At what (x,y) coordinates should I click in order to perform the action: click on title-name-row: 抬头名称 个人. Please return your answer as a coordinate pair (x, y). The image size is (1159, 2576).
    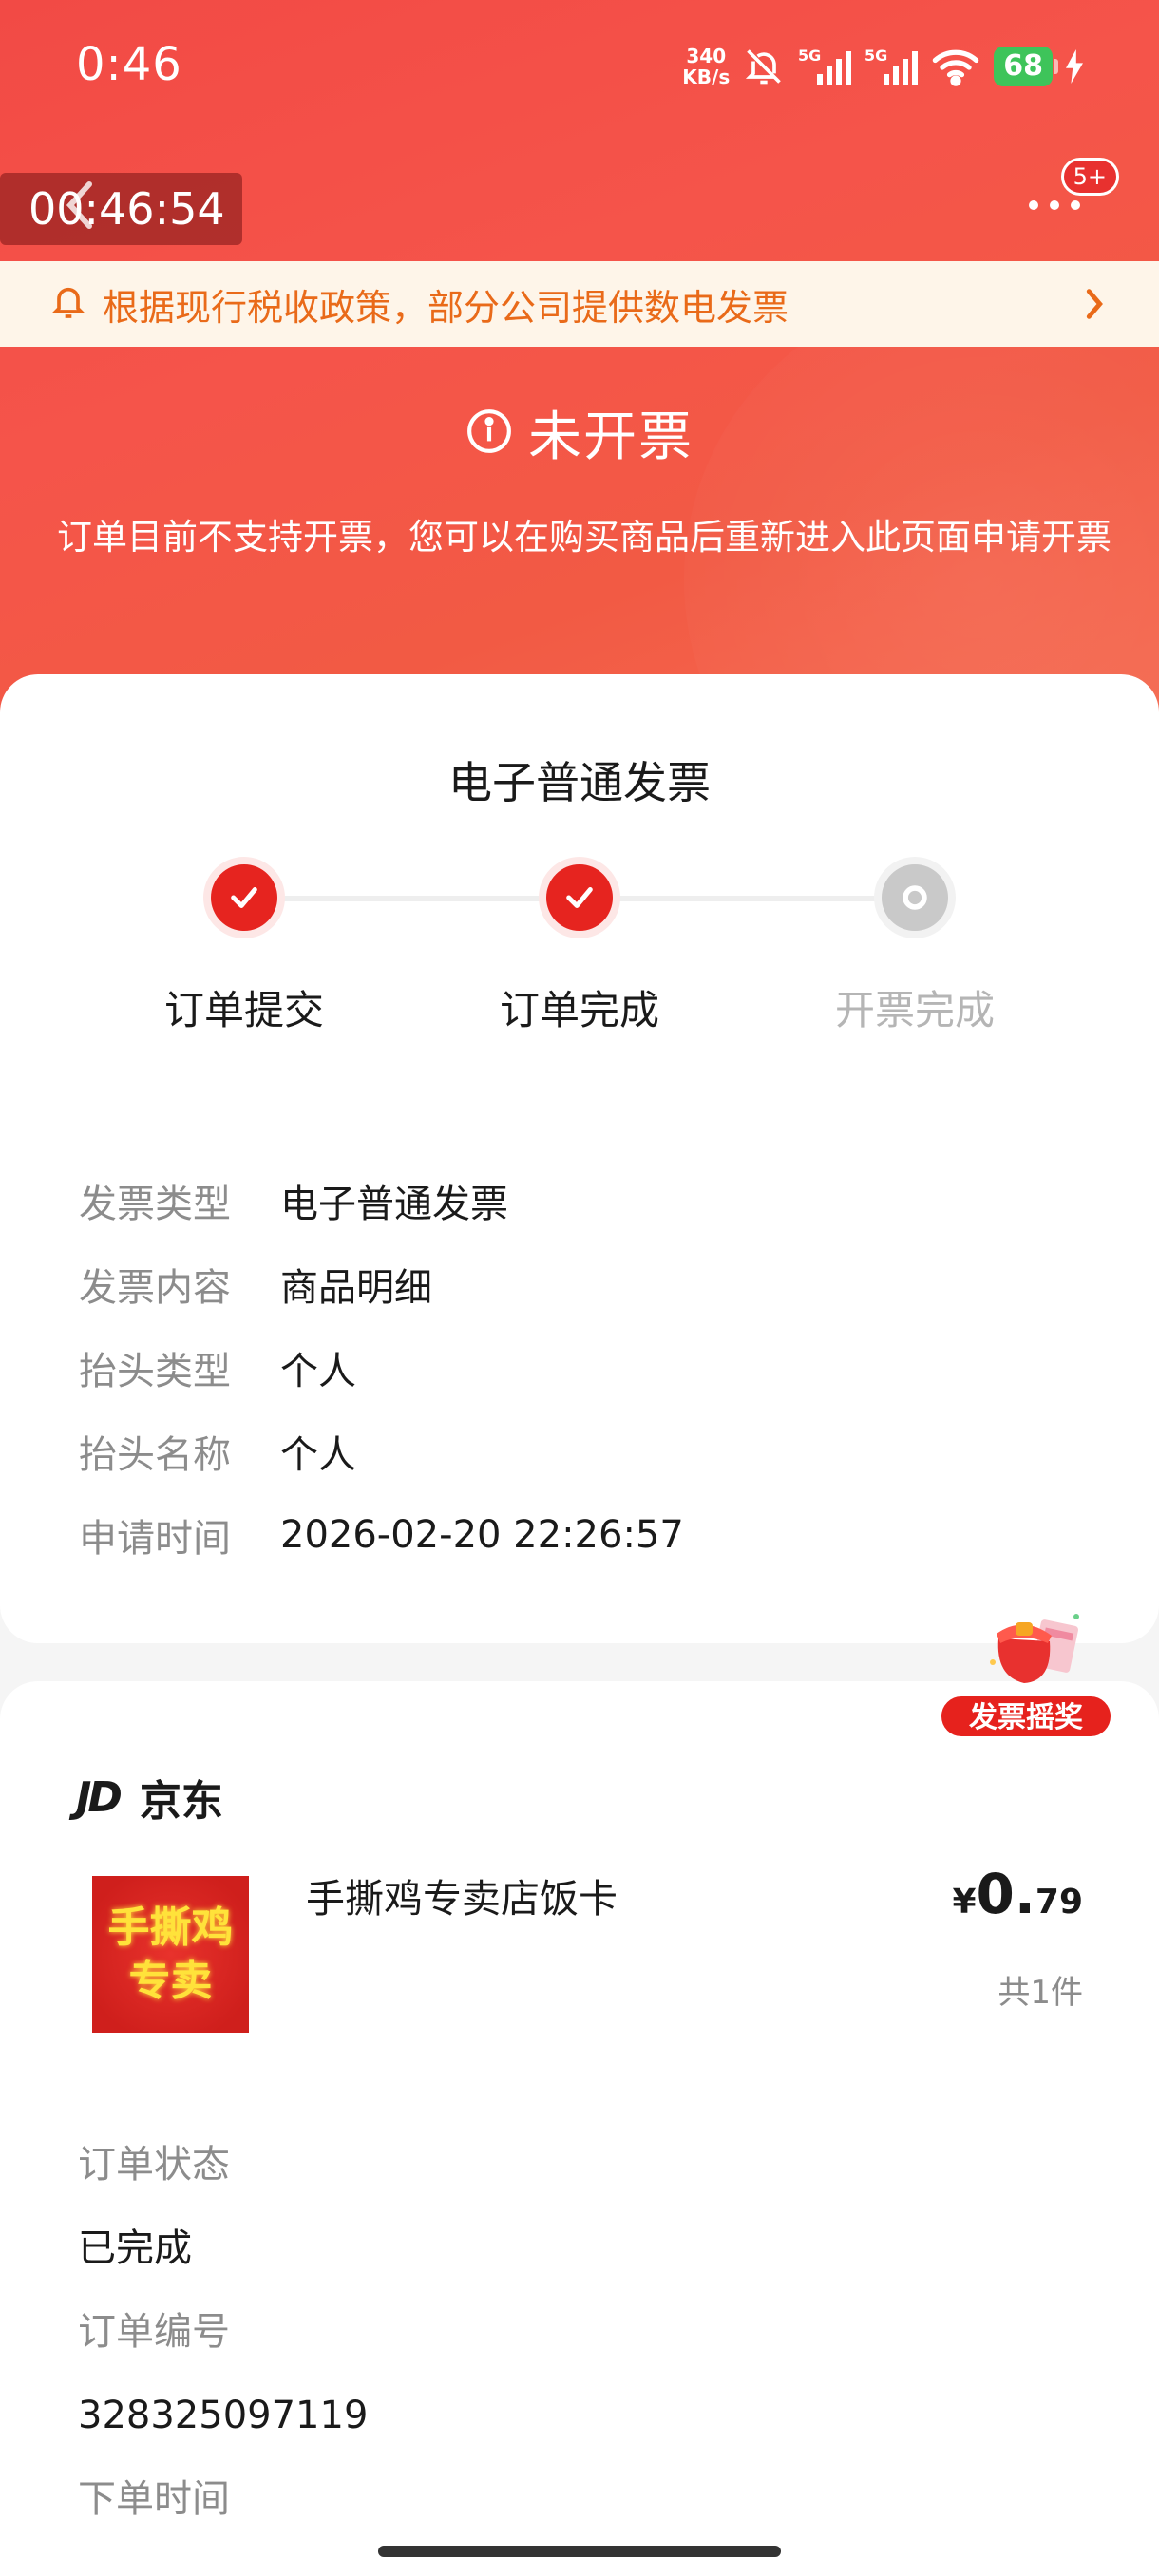
    Looking at the image, I should click on (381, 1451).